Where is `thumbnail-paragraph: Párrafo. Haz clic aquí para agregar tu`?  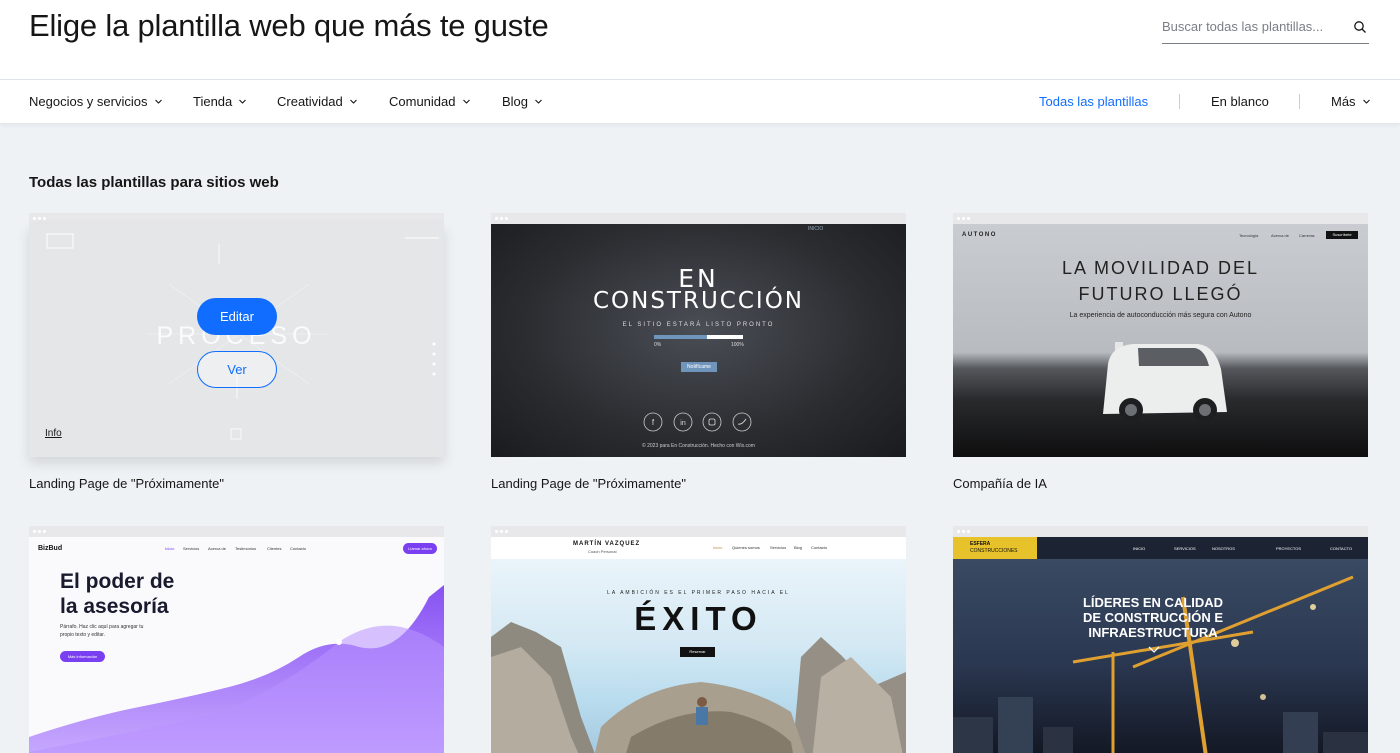
thumbnail-paragraph: Párrafo. Haz clic aquí para agregar tu is located at coordinates (102, 627).